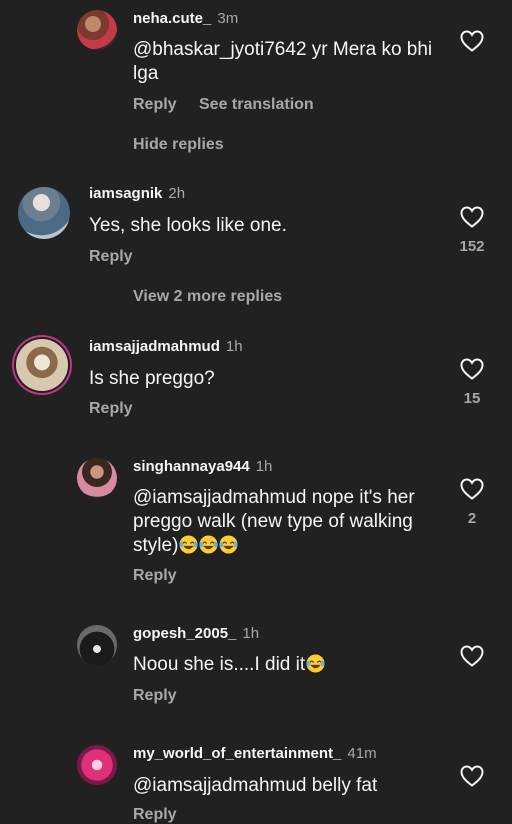  I want to click on comment-username: iamsagnik 2h, so click(137, 193).